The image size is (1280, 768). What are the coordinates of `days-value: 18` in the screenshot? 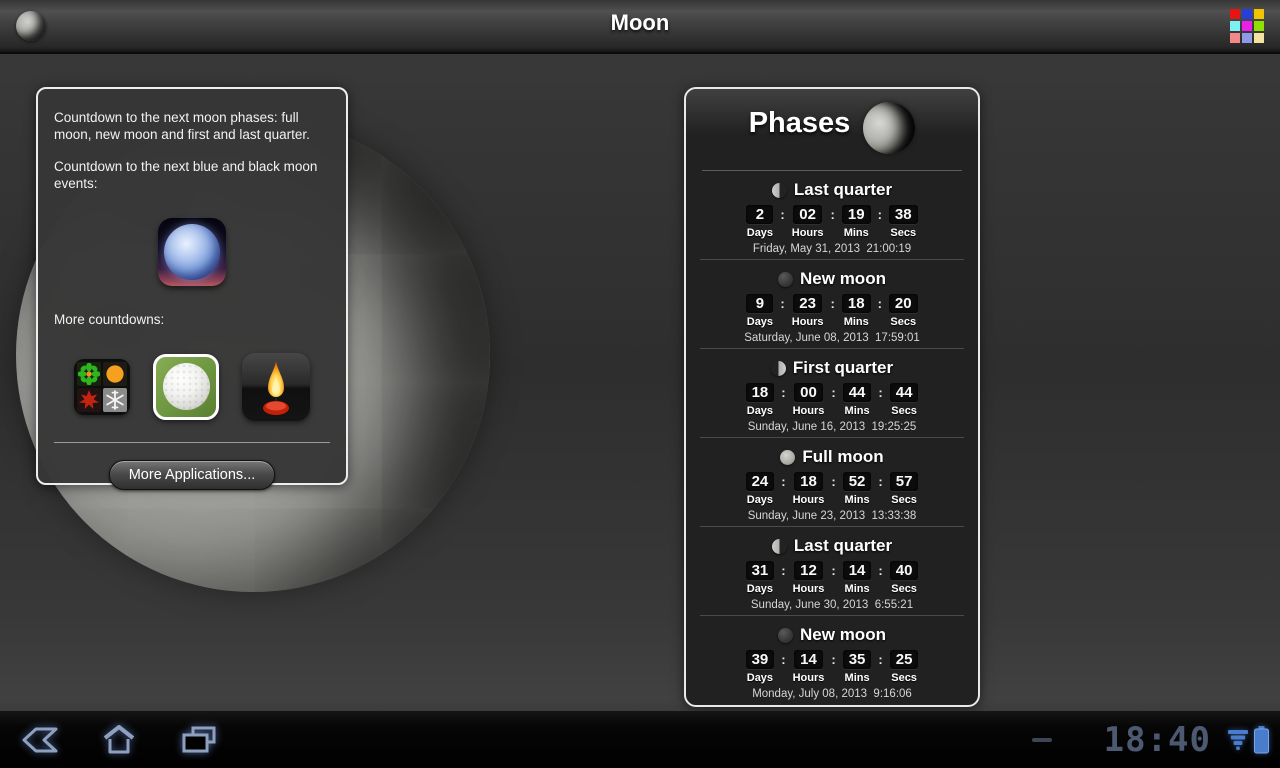 It's located at (760, 392).